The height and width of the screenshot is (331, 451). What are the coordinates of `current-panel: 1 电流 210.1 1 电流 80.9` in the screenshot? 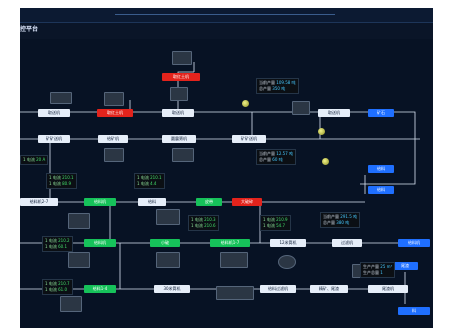 It's located at (61, 181).